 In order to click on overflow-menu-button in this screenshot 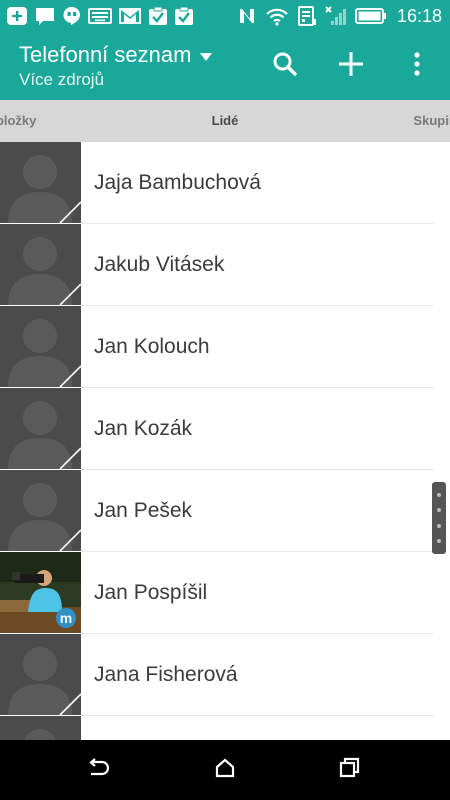, I will do `click(417, 66)`.